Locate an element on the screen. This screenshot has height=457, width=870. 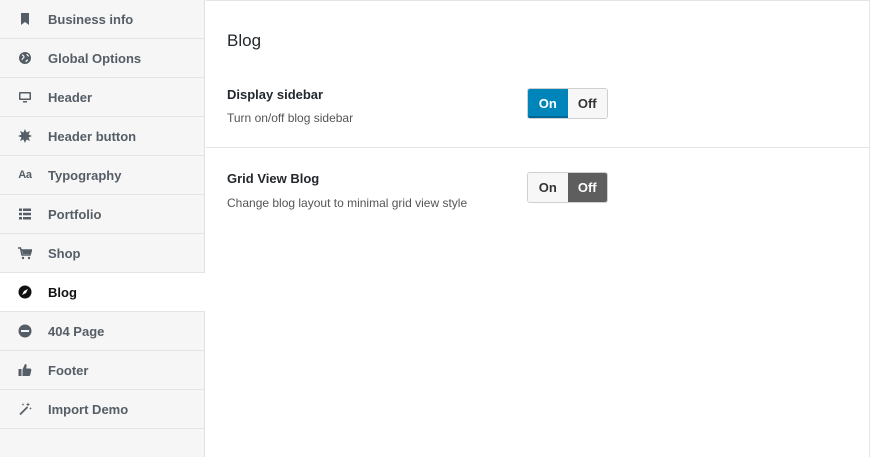
cart-icon is located at coordinates (25, 253).